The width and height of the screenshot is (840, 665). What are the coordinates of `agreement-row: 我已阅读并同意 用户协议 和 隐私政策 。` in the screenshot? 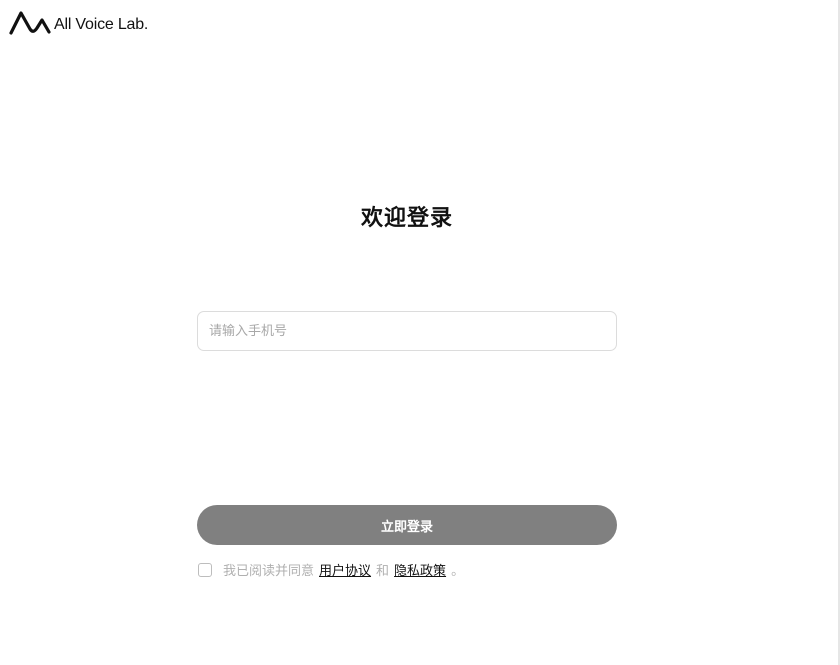 It's located at (331, 569).